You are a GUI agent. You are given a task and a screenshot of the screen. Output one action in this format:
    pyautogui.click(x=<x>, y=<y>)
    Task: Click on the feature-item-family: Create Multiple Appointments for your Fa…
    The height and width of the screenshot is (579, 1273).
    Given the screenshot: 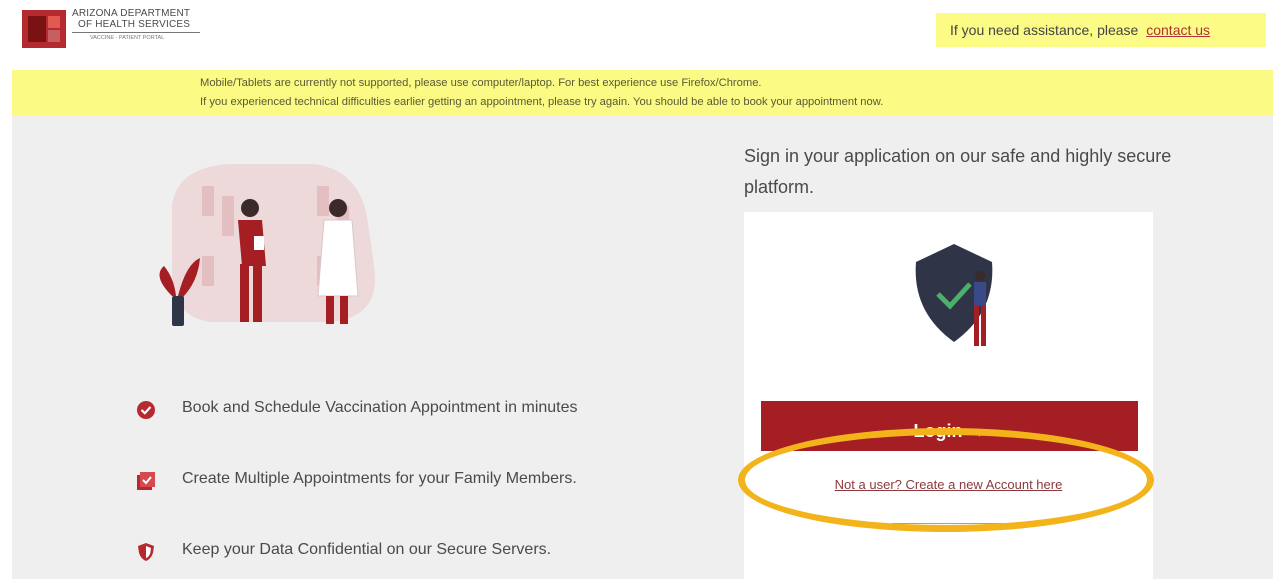 What is the action you would take?
    pyautogui.click(x=354, y=479)
    